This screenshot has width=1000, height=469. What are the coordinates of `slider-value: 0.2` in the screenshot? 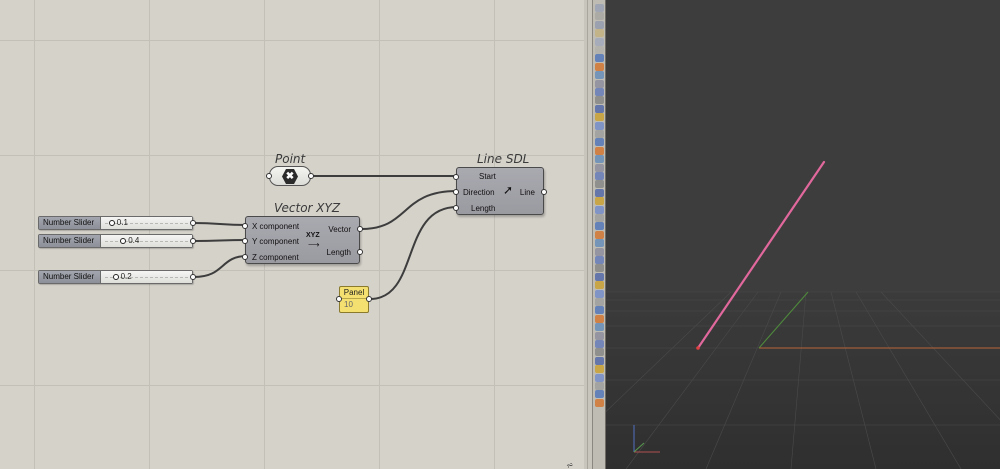 It's located at (126, 276).